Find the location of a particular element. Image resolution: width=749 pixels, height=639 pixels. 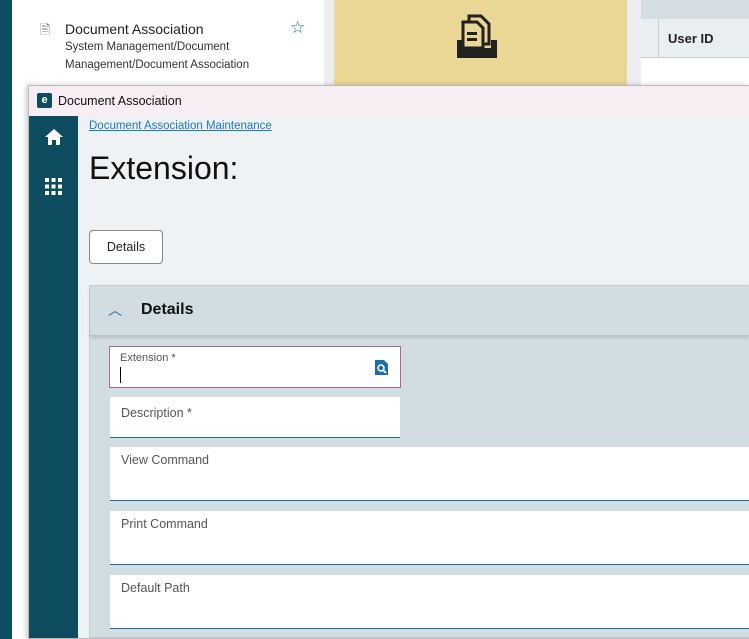

document-tray-icon is located at coordinates (477, 36).